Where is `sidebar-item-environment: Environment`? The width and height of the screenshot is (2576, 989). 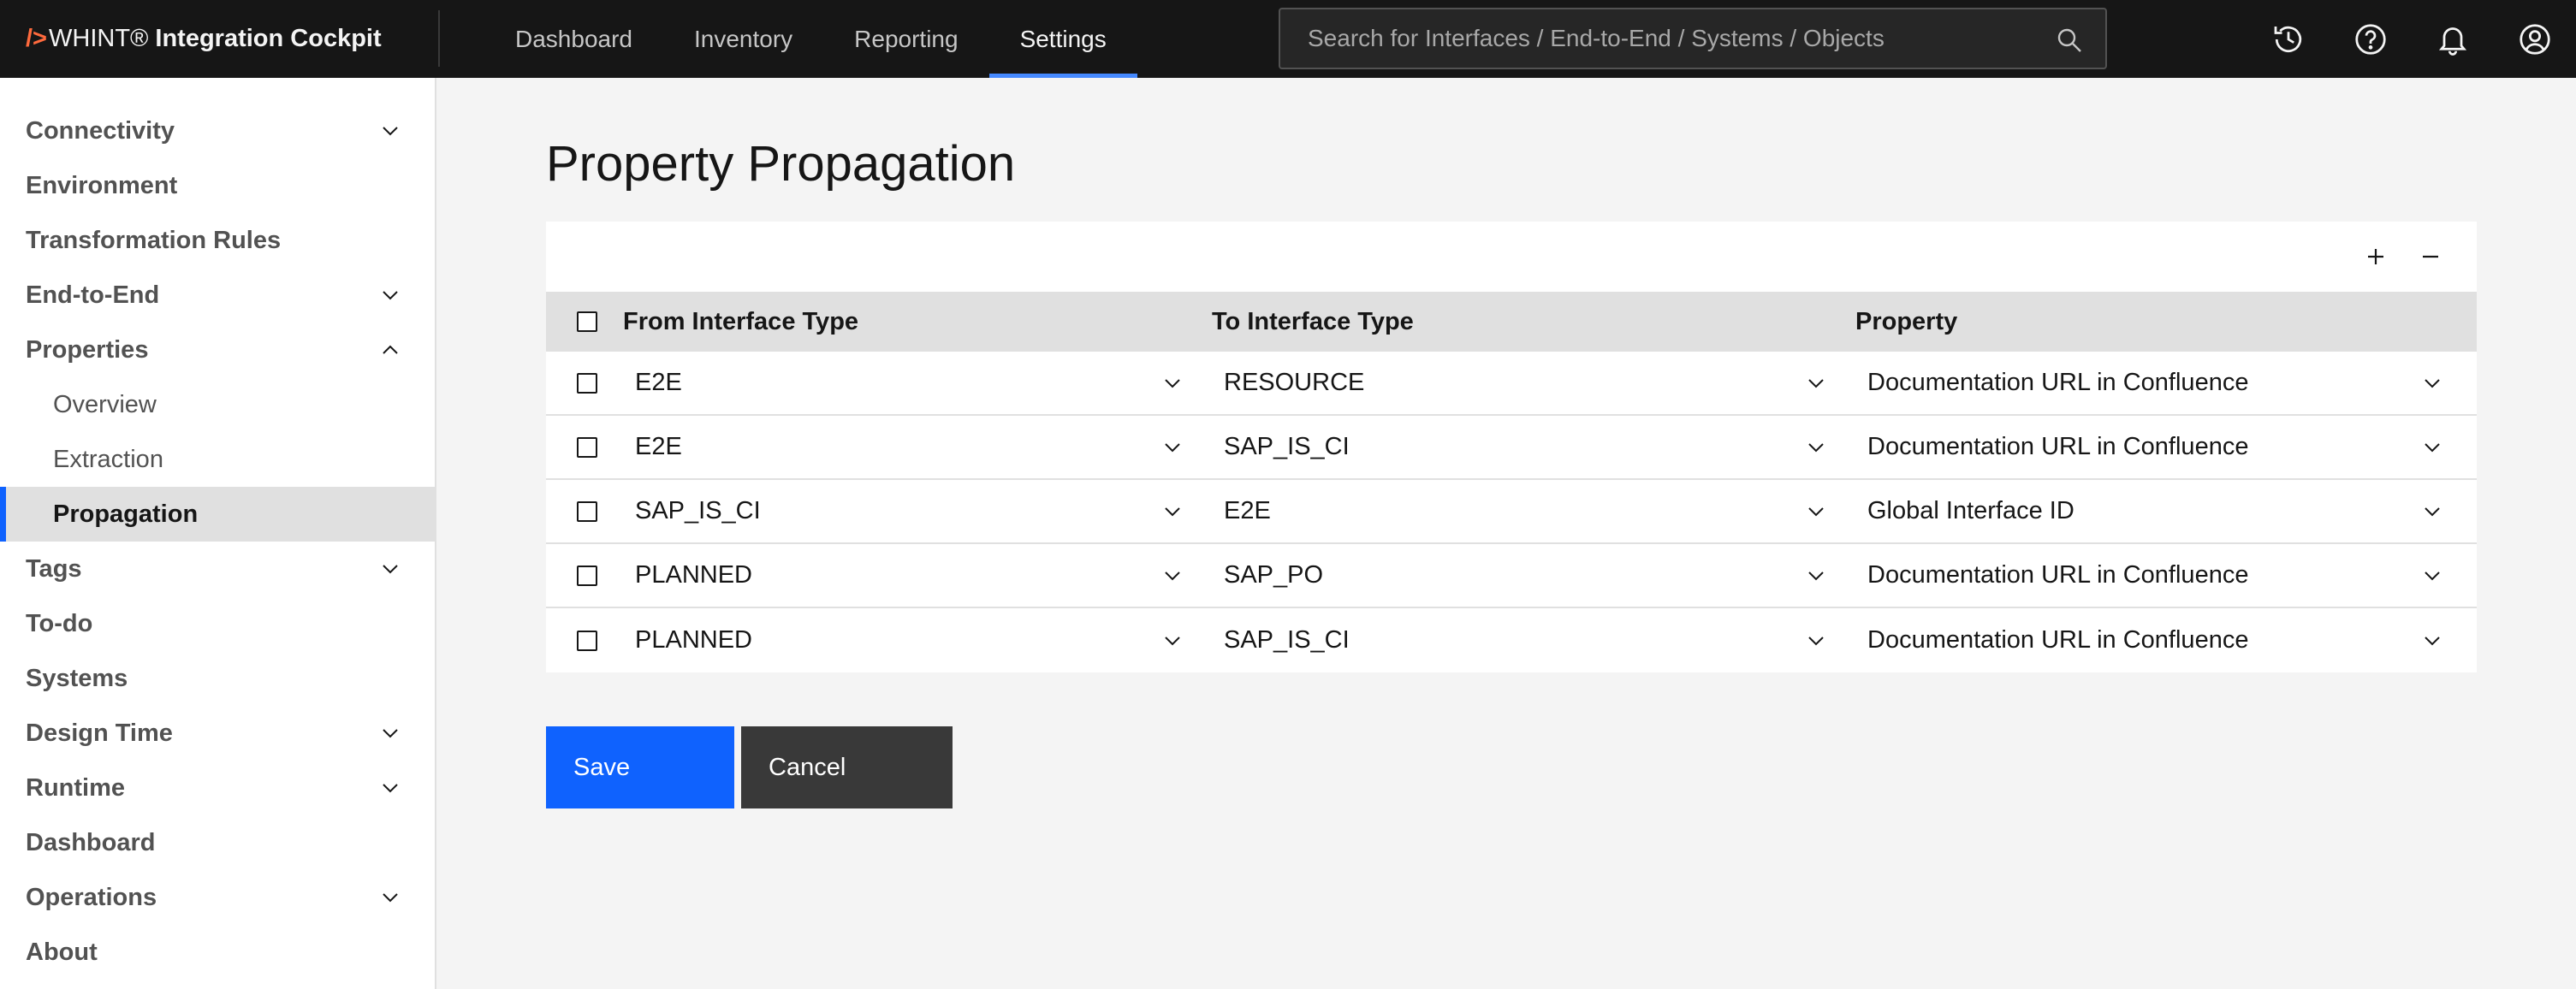
sidebar-item-environment: Environment is located at coordinates (217, 185).